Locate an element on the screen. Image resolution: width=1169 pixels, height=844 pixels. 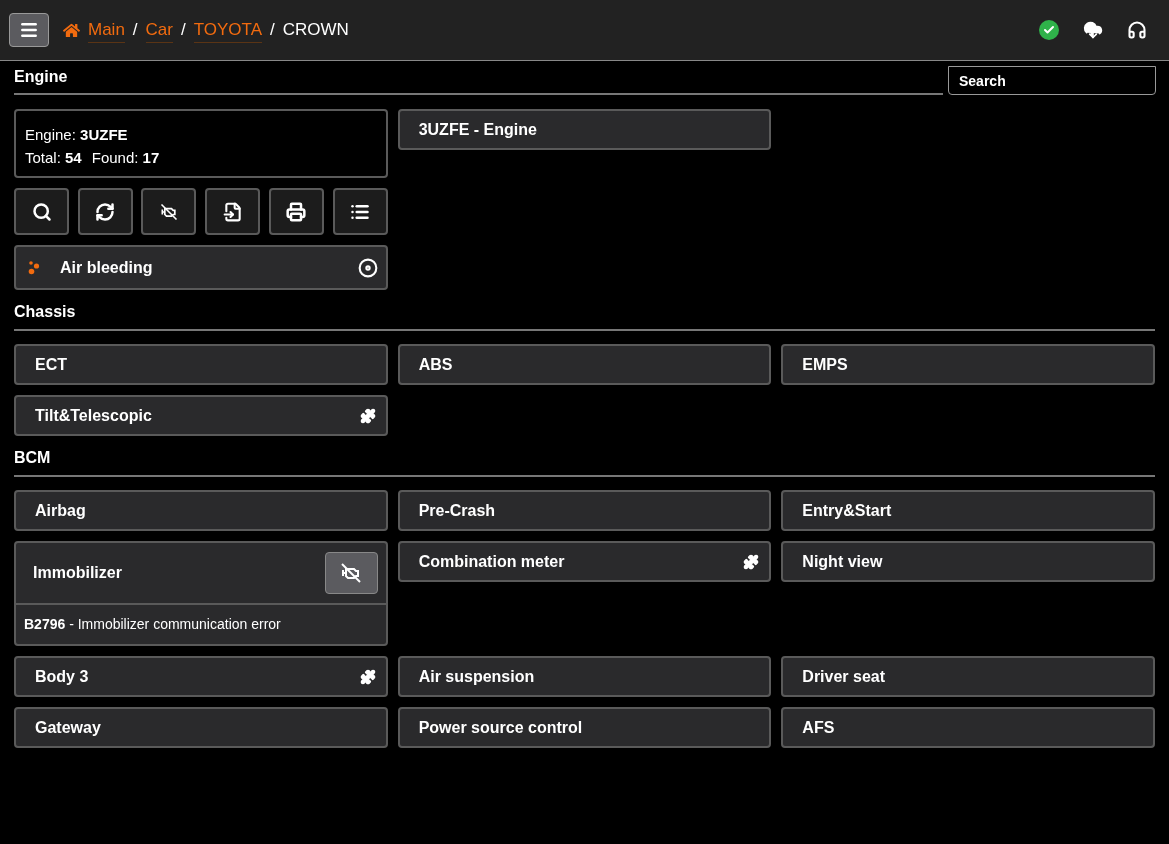
printer-icon is located at coordinates (296, 211).